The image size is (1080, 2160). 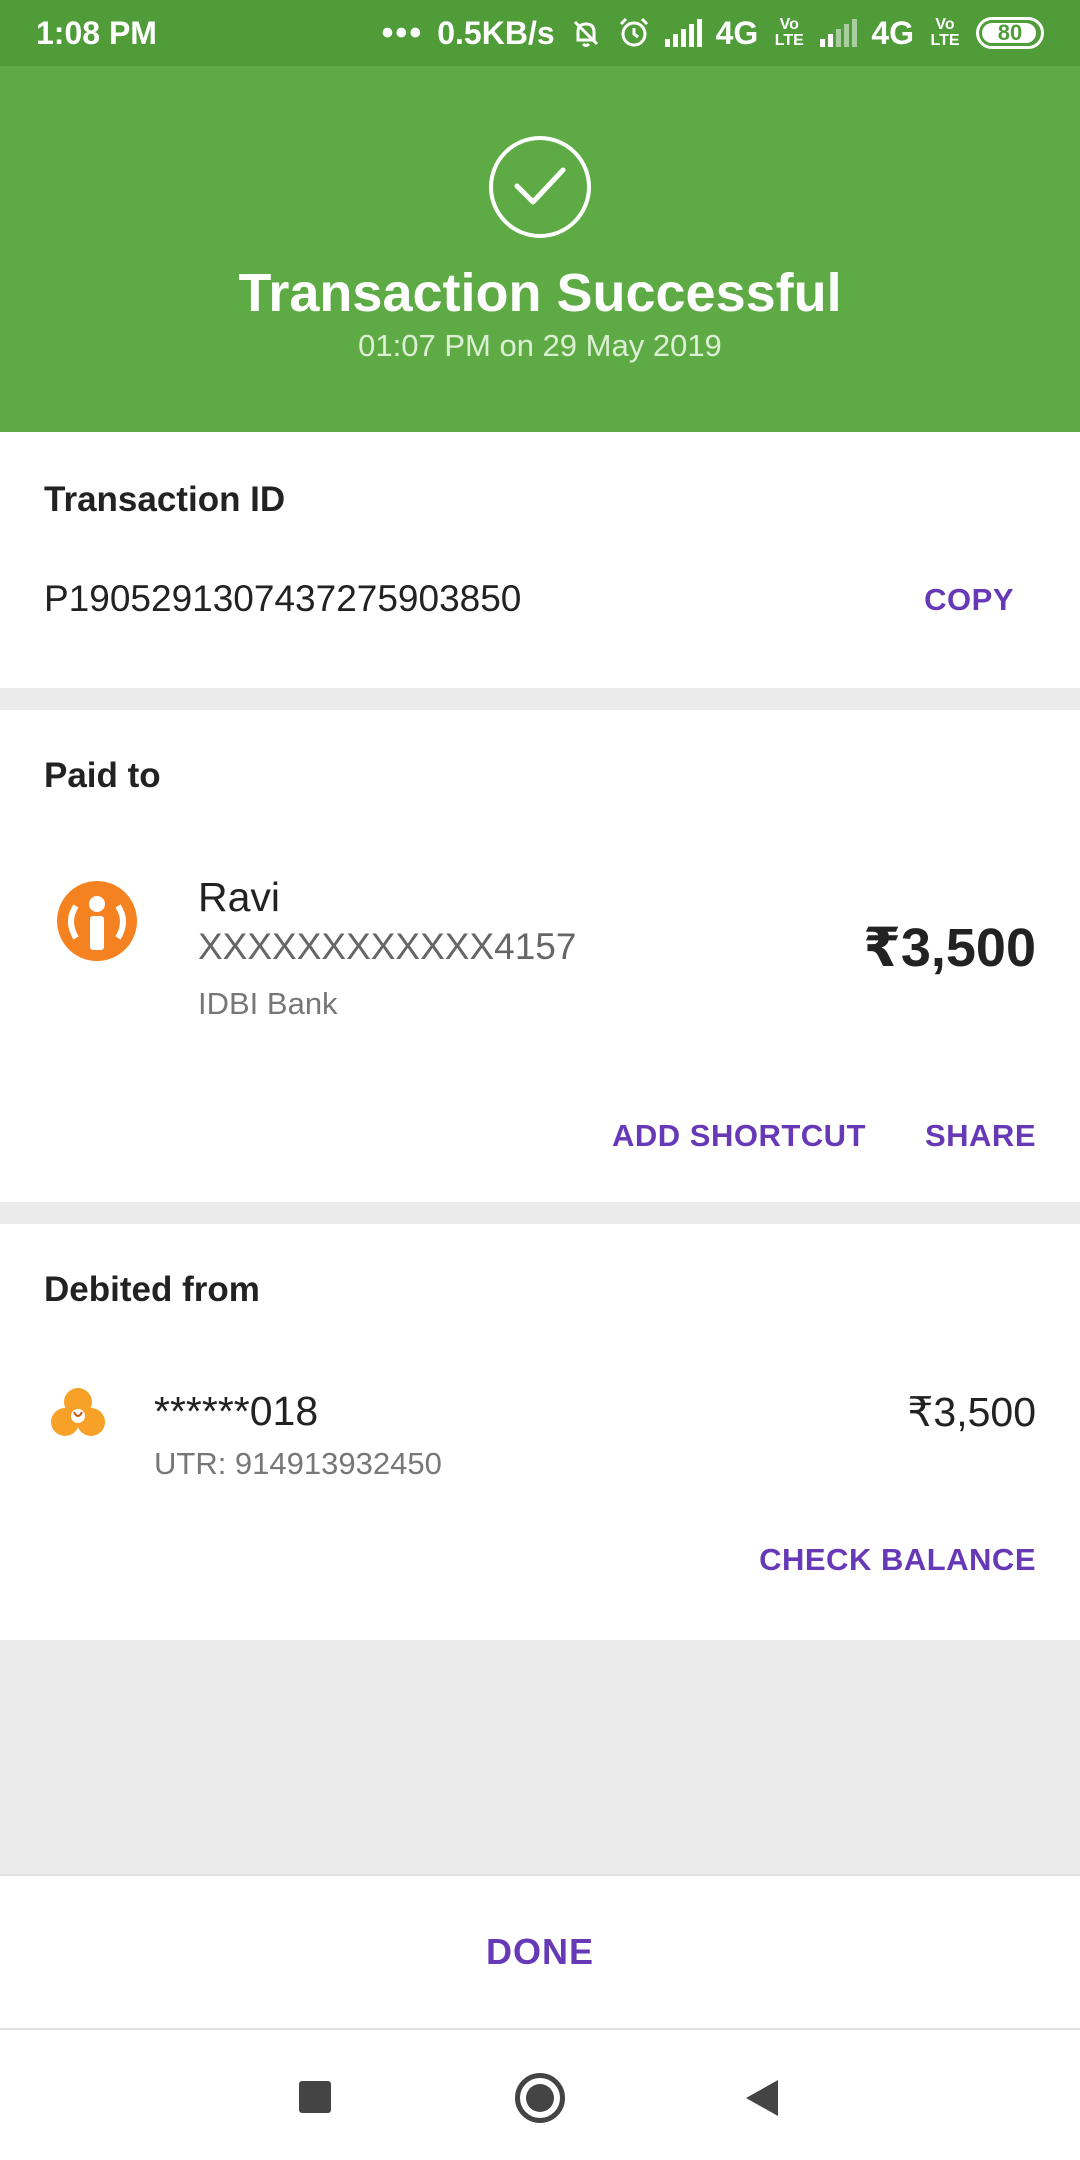 I want to click on network-type-1: 4G, so click(x=737, y=32).